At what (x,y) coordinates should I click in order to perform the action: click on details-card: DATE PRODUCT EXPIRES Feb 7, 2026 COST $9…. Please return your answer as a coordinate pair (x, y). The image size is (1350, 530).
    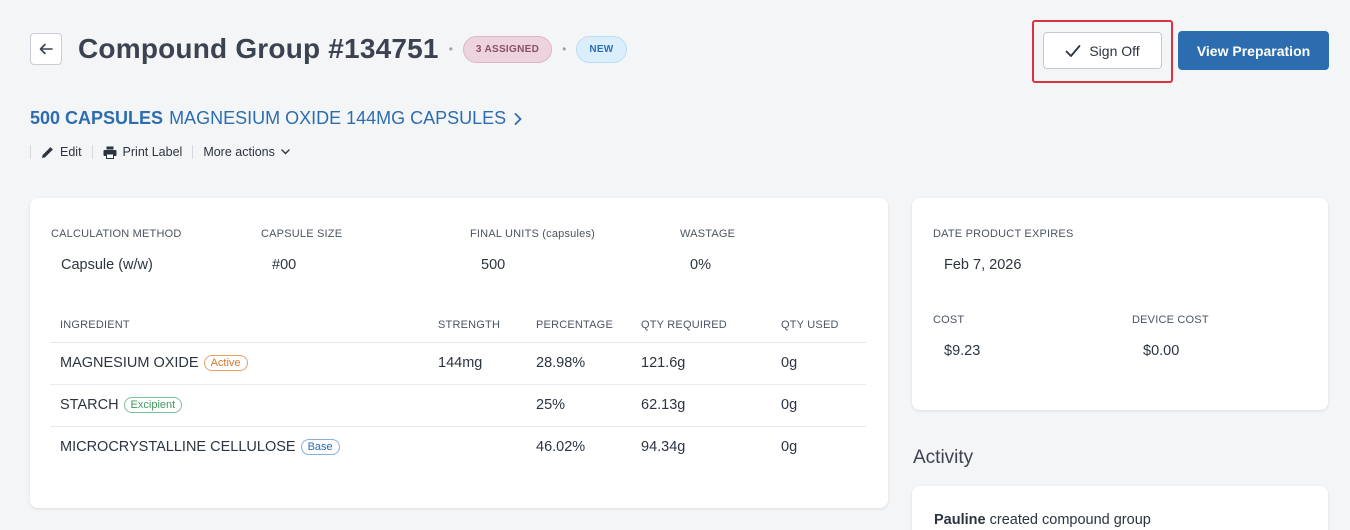
    Looking at the image, I should click on (1120, 304).